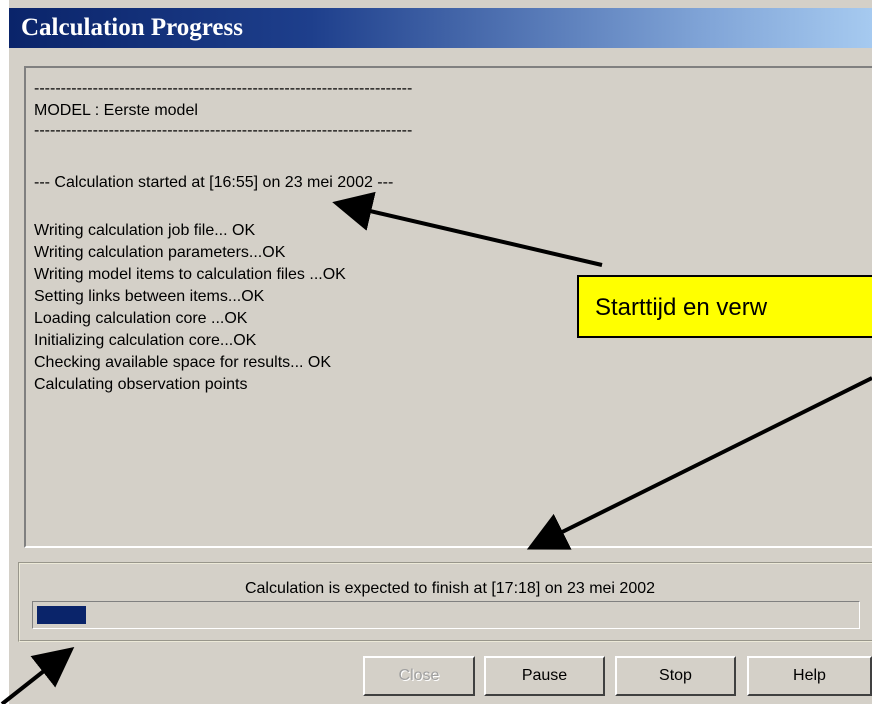 The image size is (872, 704). What do you see at coordinates (37, 675) in the screenshot?
I see `arrow-to-progress-bar` at bounding box center [37, 675].